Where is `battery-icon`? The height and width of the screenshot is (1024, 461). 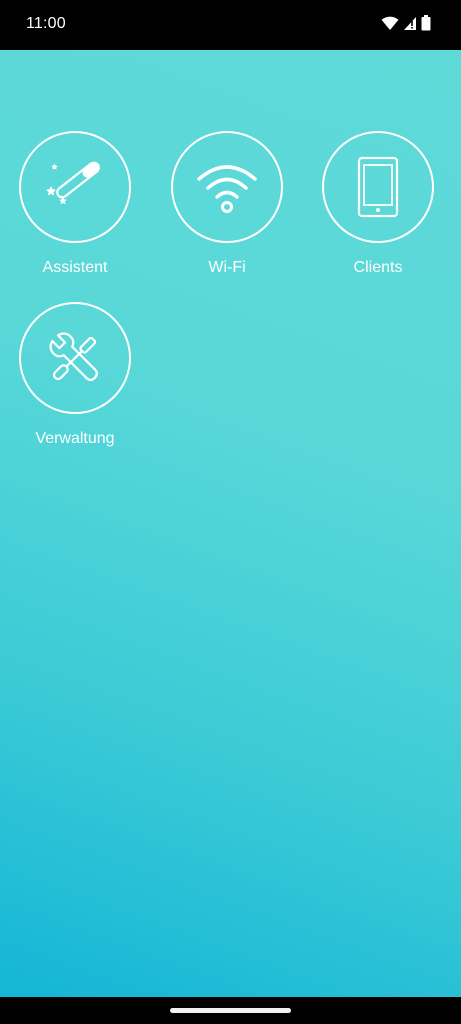
battery-icon is located at coordinates (426, 23).